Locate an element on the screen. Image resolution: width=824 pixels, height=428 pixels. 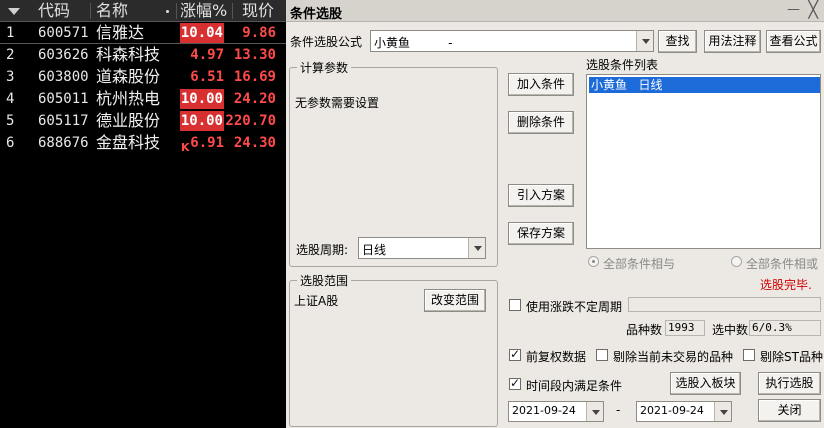
adjust-checkbox is located at coordinates (515, 354).